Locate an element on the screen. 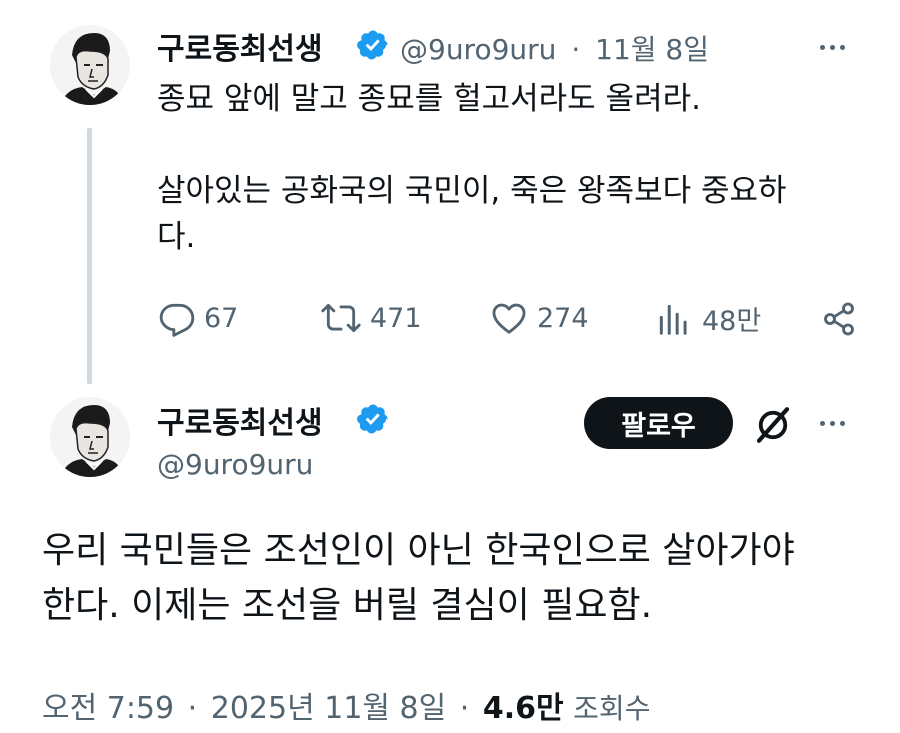 This screenshot has width=900, height=733. share-icon is located at coordinates (839, 321).